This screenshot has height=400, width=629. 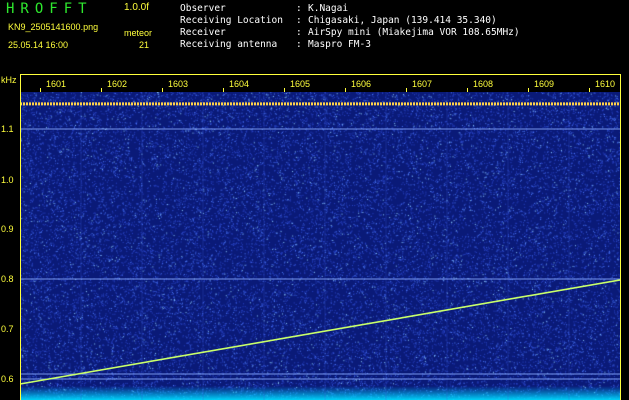 What do you see at coordinates (56, 84) in the screenshot?
I see `column-label-1601: 1601` at bounding box center [56, 84].